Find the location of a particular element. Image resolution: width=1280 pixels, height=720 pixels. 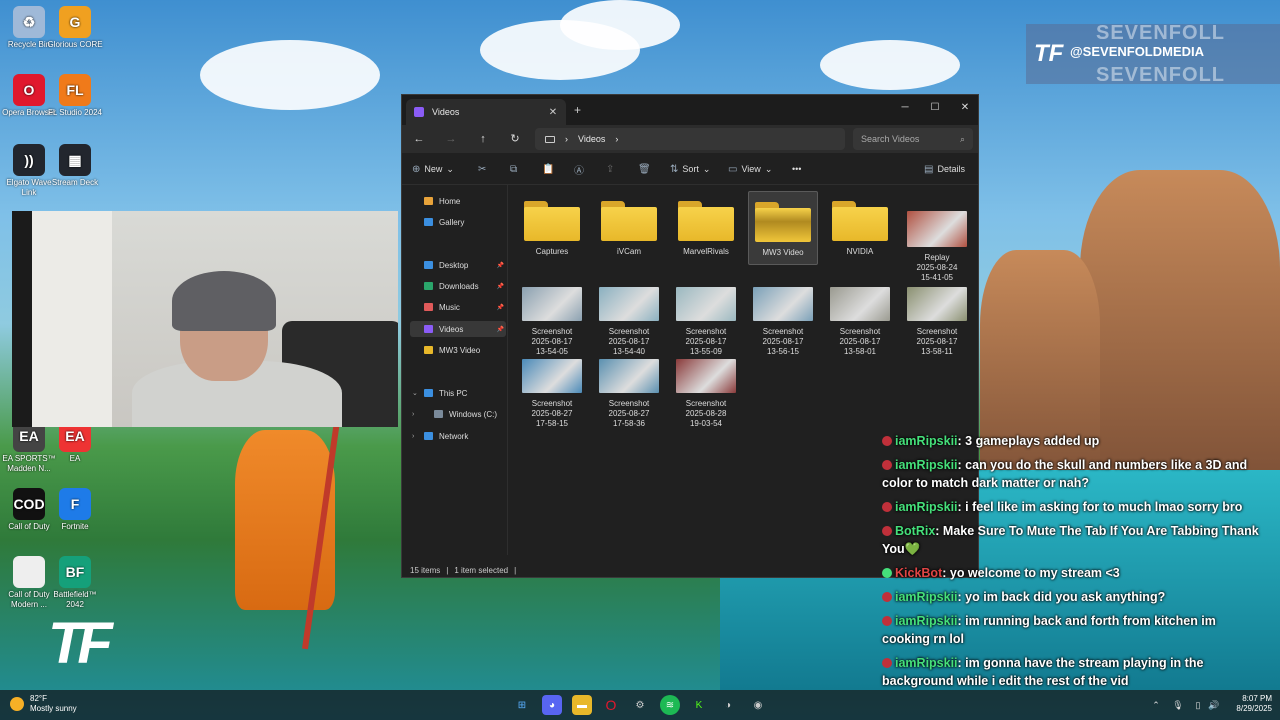

back-arrow-icon: ← is located at coordinates (419, 139).